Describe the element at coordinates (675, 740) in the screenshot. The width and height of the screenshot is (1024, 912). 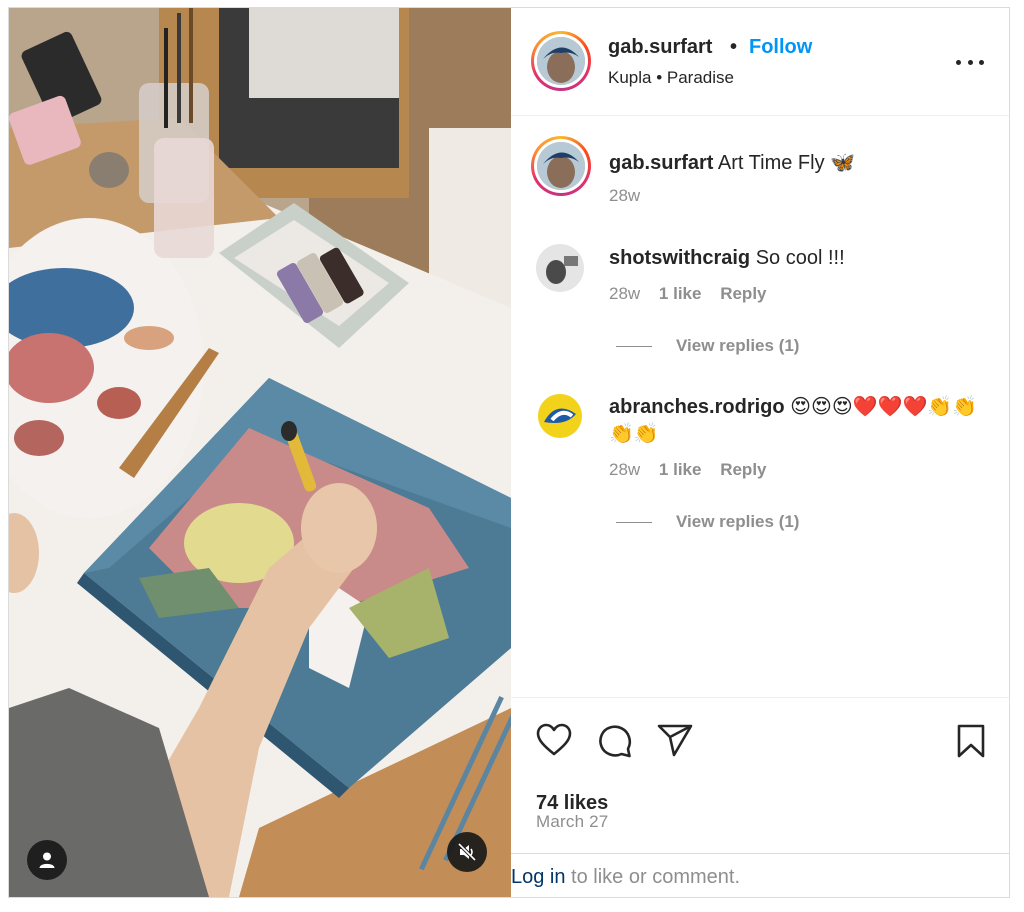
I see `paper-plane-icon` at that location.